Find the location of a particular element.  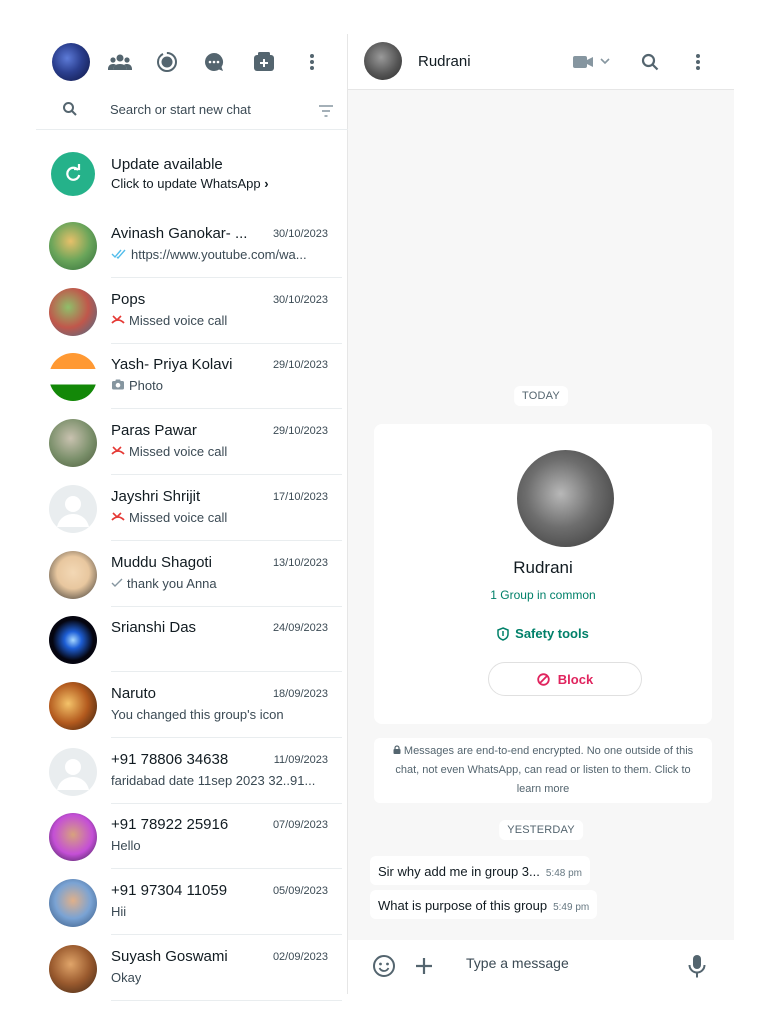

chat-preview: Photo is located at coordinates (218, 385).